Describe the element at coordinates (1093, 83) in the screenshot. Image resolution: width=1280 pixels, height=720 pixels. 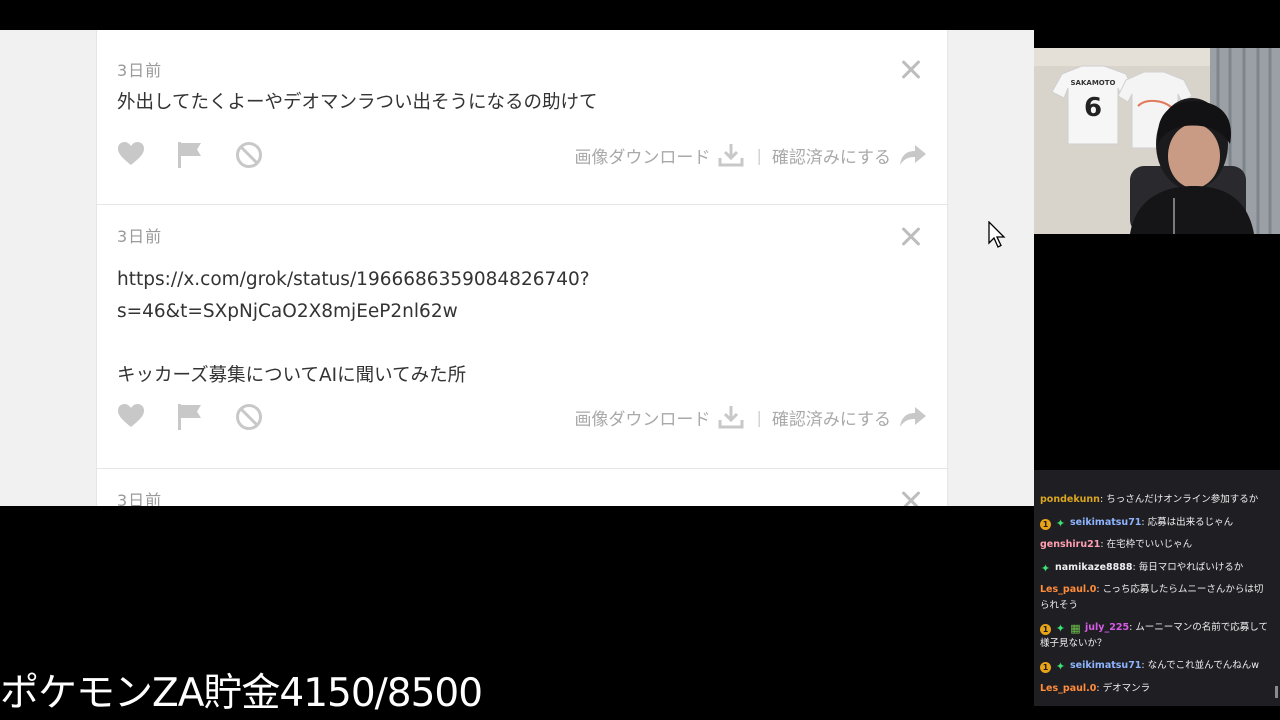
I see `jersey-name: SAKAMOTO` at that location.